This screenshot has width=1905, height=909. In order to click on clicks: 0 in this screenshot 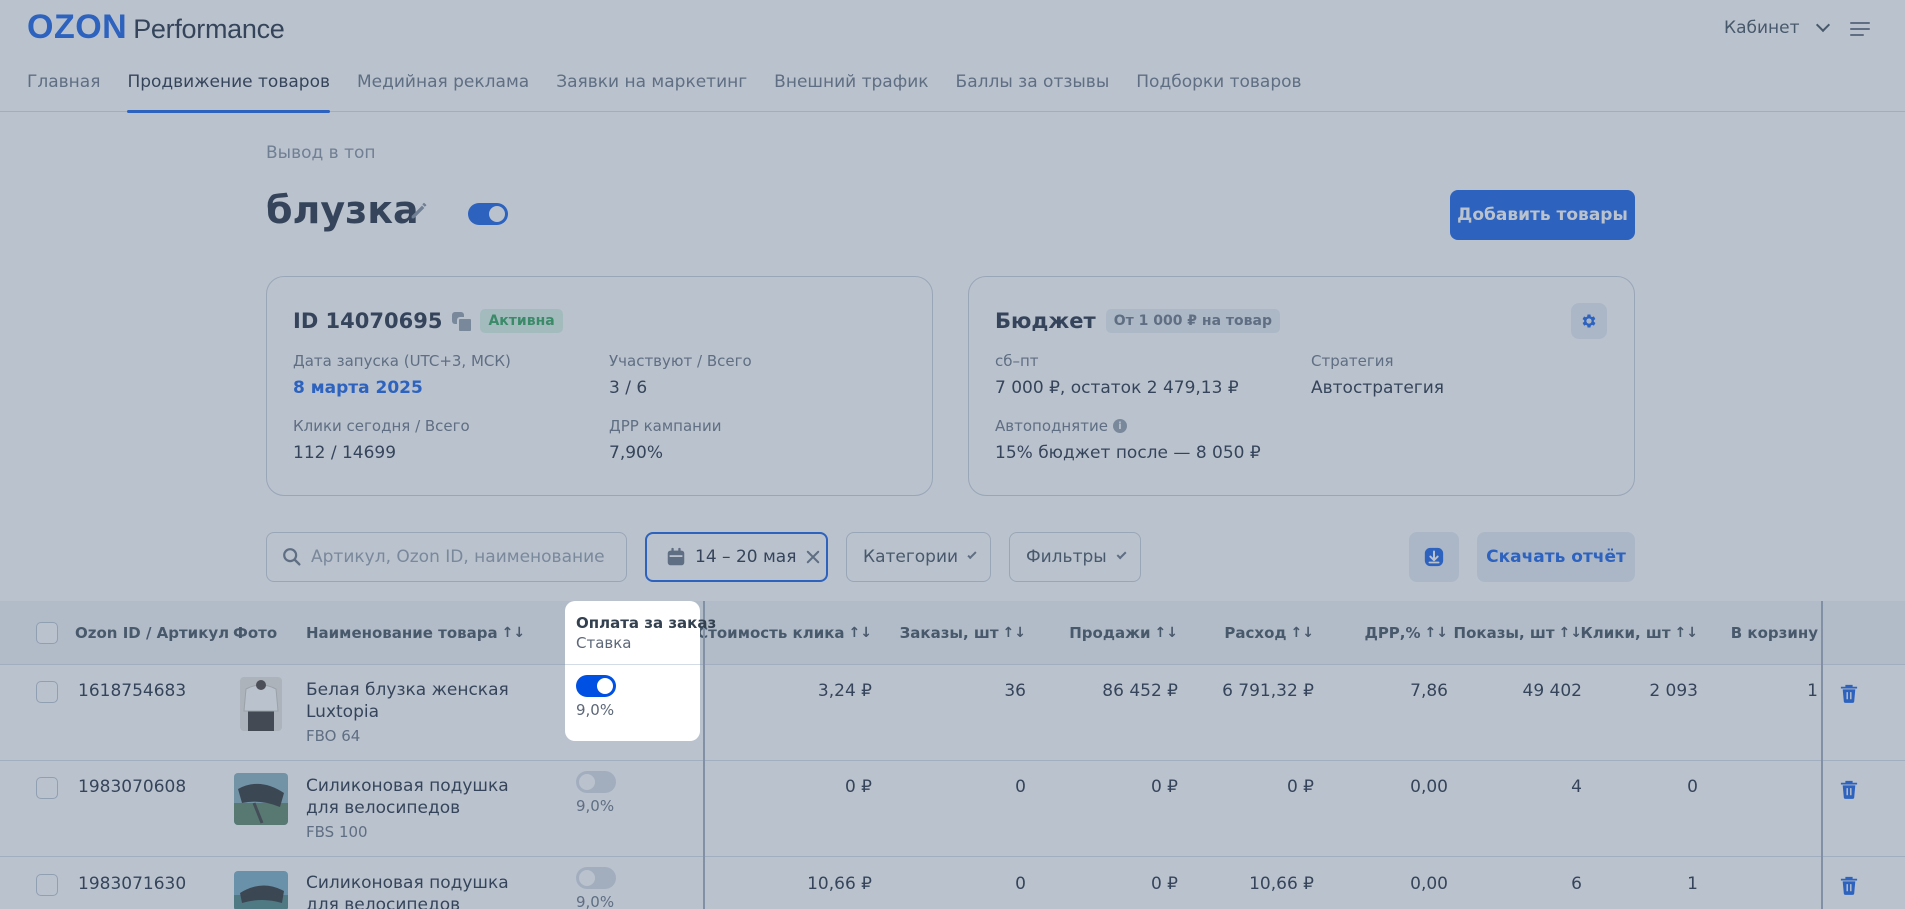, I will do `click(1692, 787)`.